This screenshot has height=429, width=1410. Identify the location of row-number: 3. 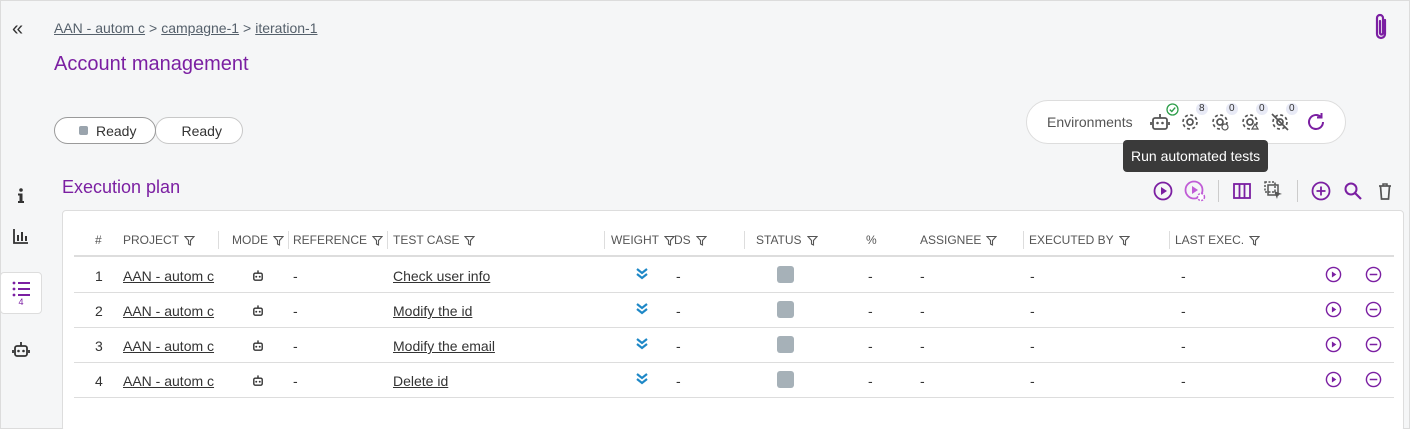
(99, 346).